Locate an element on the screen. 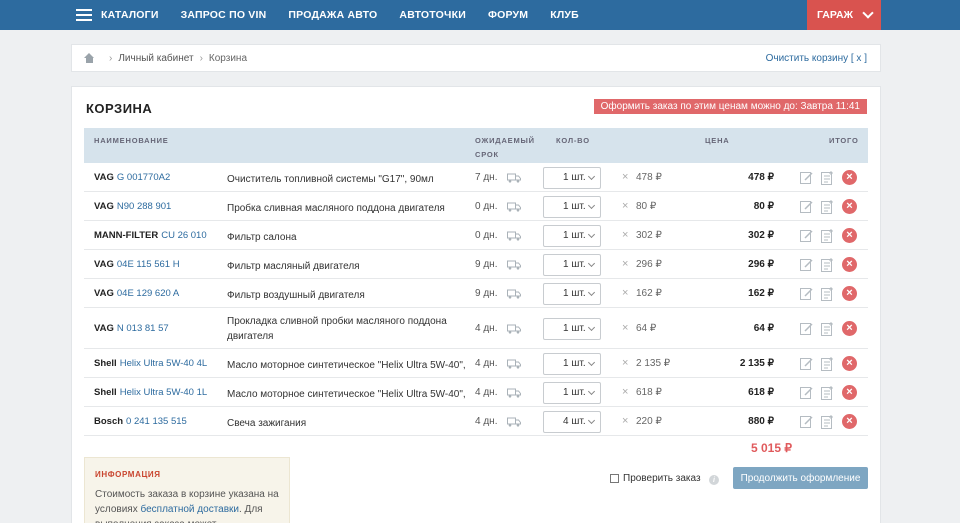  nav-club: КЛУБ is located at coordinates (564, 15).